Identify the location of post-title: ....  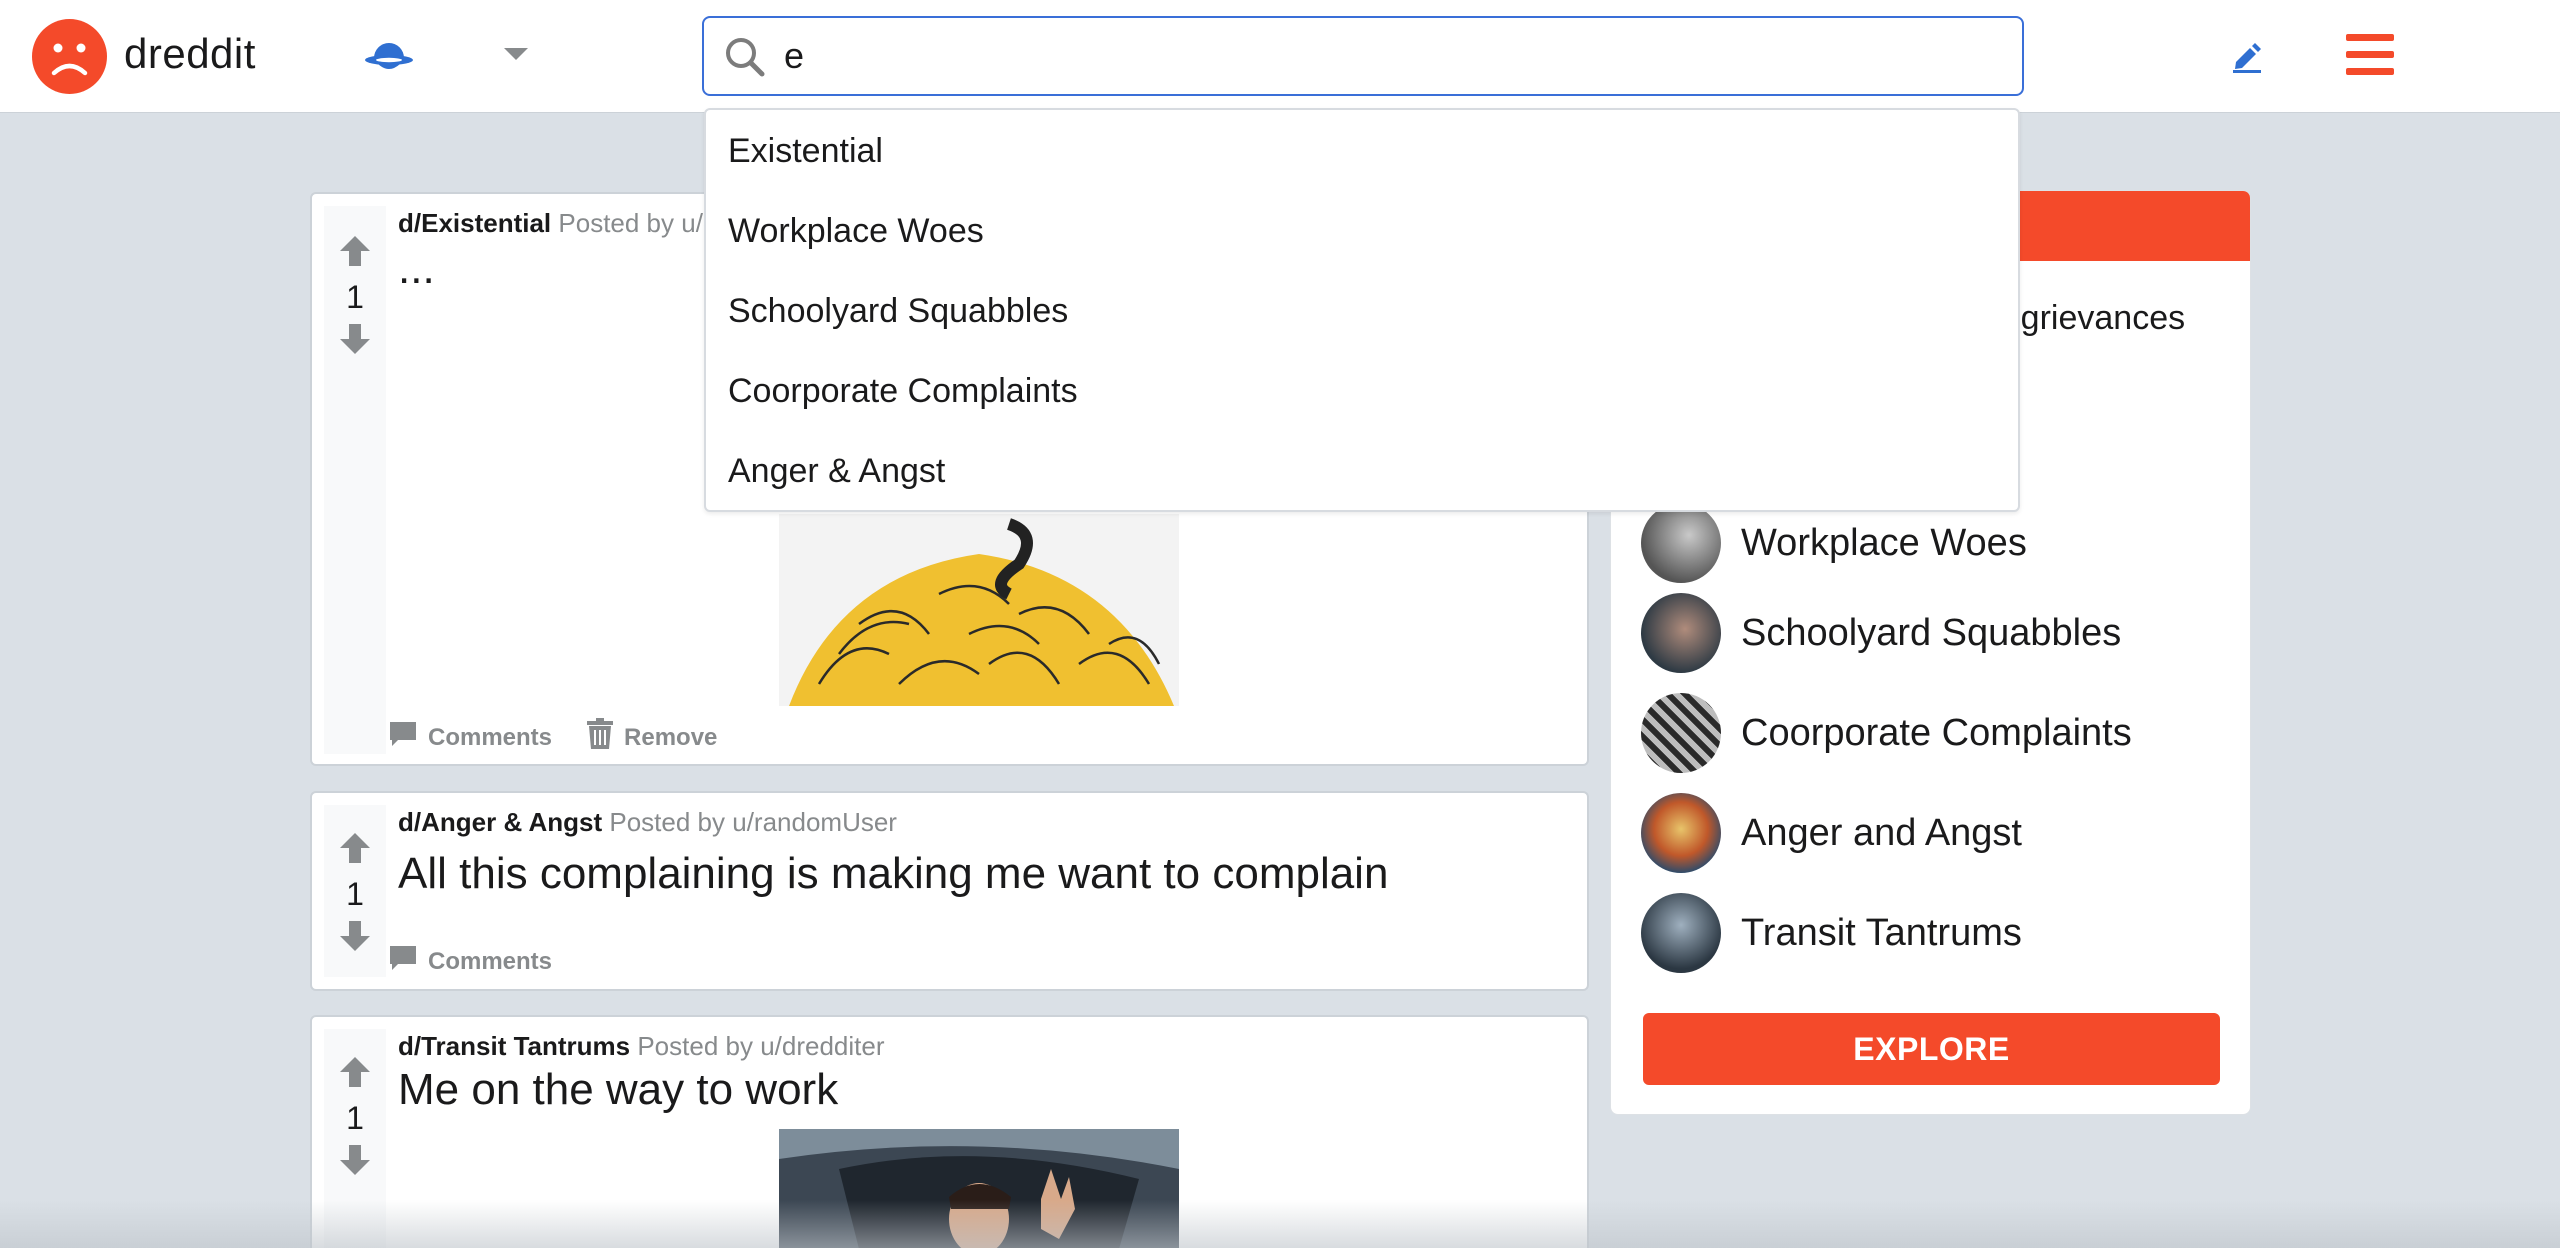
(416, 269).